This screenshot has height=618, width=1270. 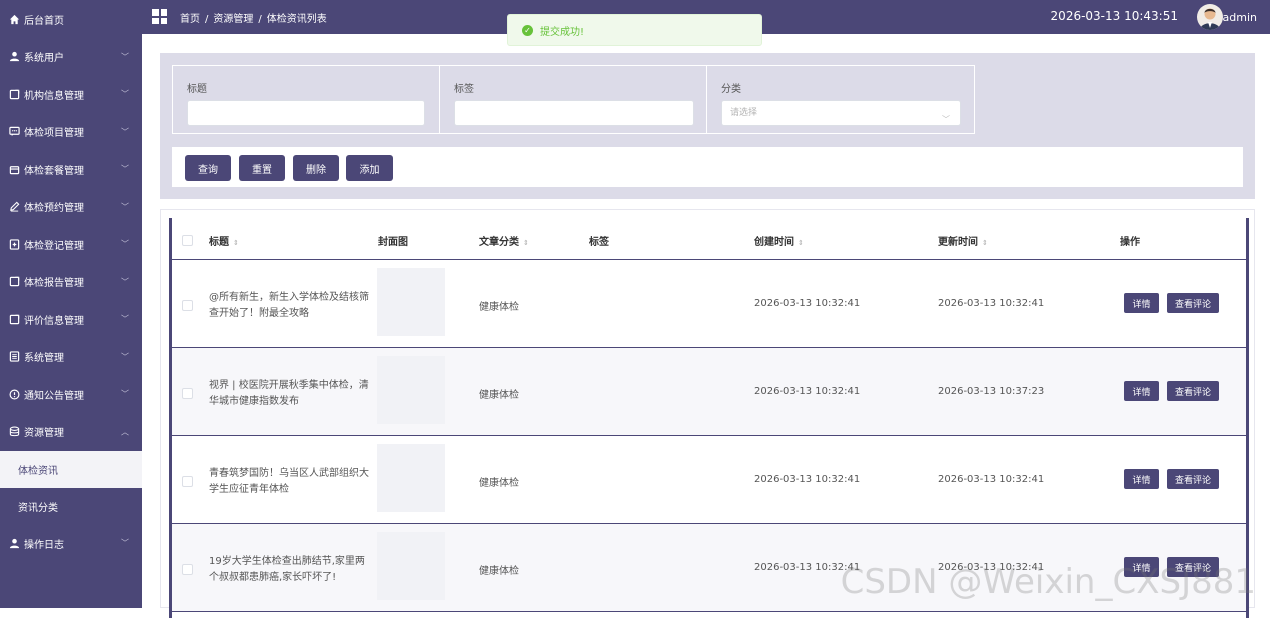 I want to click on success-toast: ✓ 提交成功!, so click(x=634, y=30).